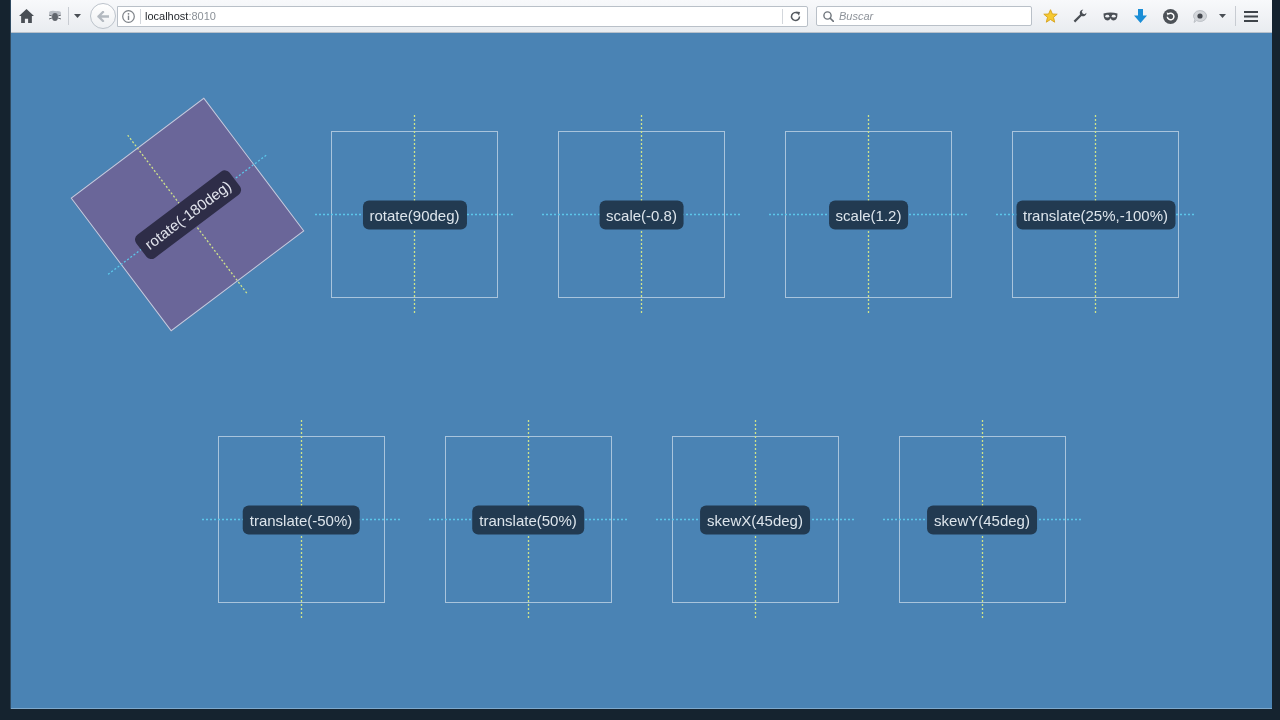 The image size is (1280, 720). I want to click on transform-label: translate(50%), so click(528, 519).